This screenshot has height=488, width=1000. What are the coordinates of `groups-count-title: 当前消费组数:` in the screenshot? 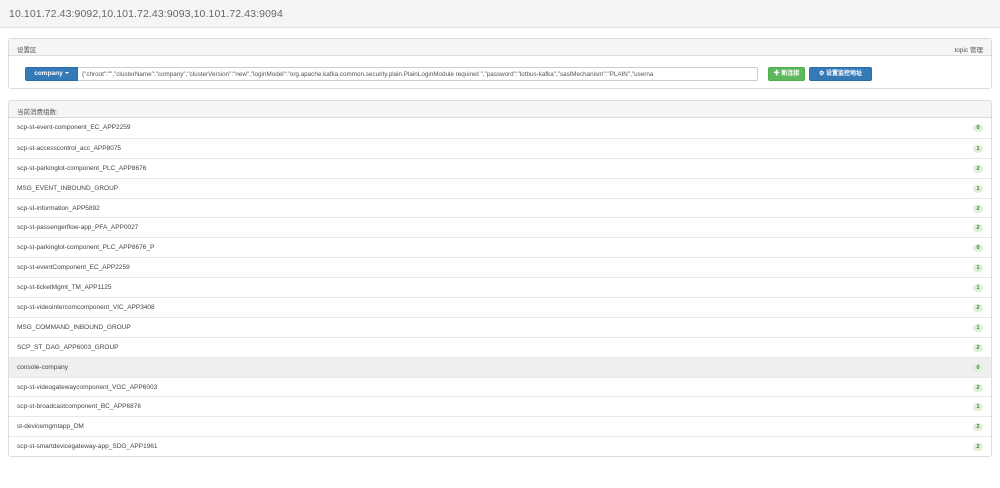 It's located at (37, 112).